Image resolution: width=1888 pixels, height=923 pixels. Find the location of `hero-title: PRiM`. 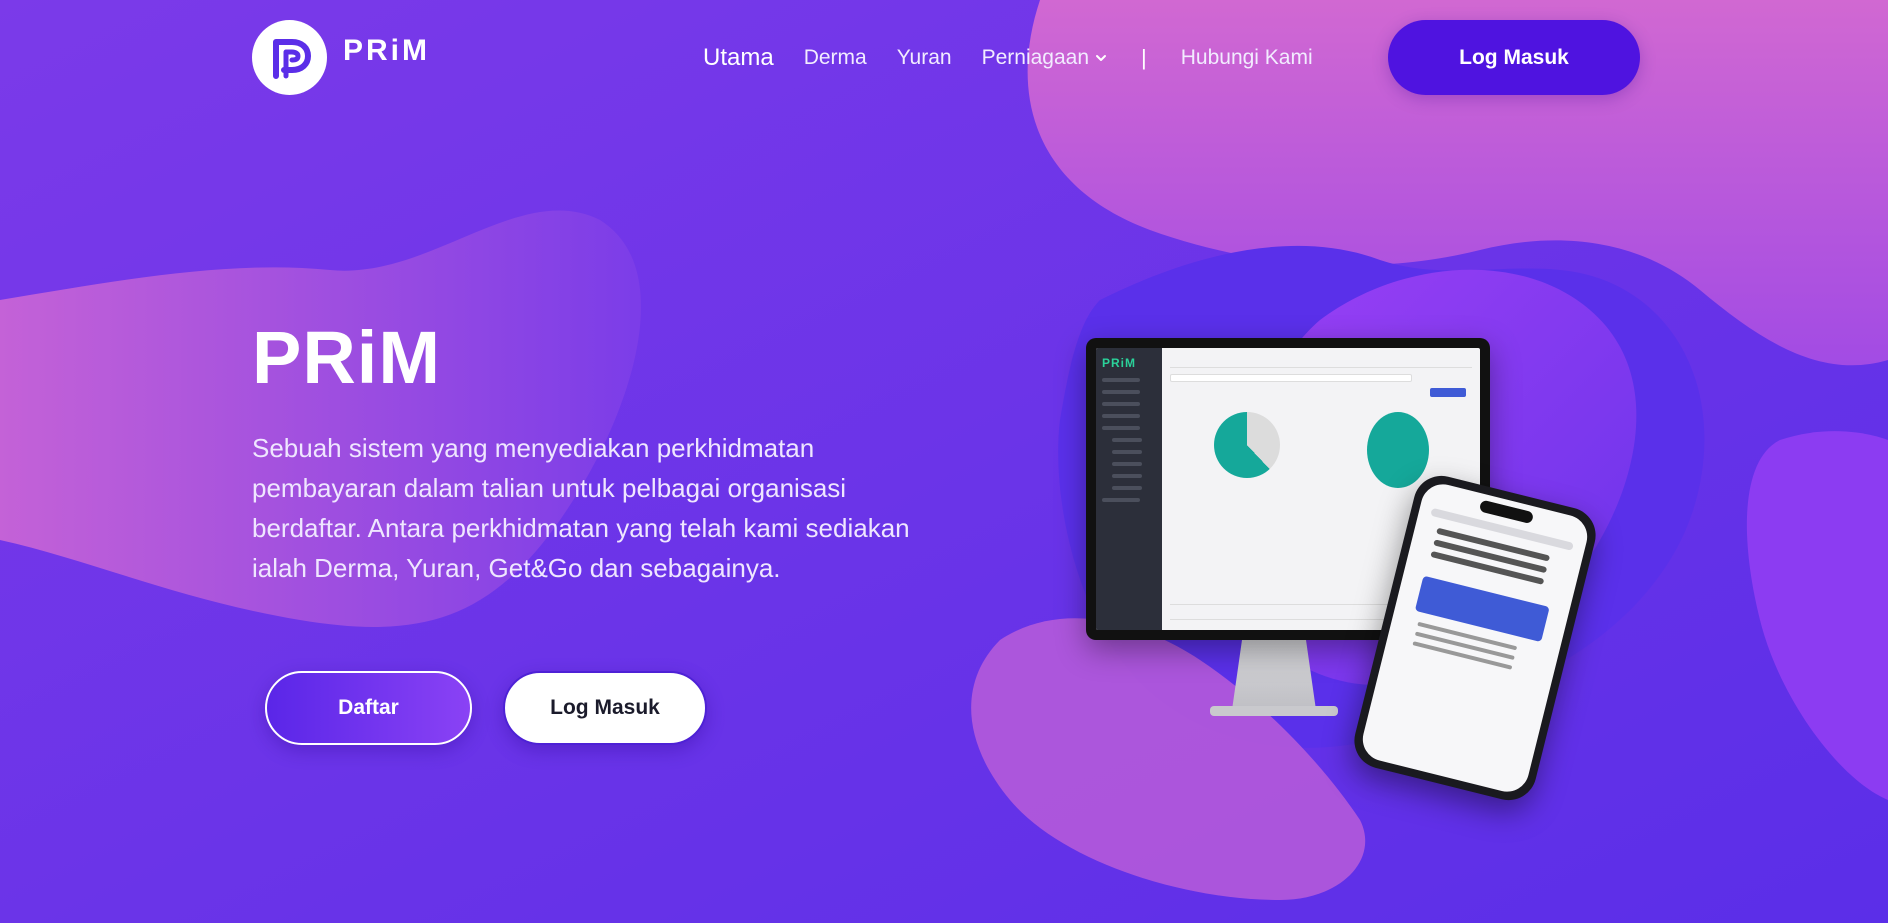

hero-title: PRiM is located at coordinates (346, 357).